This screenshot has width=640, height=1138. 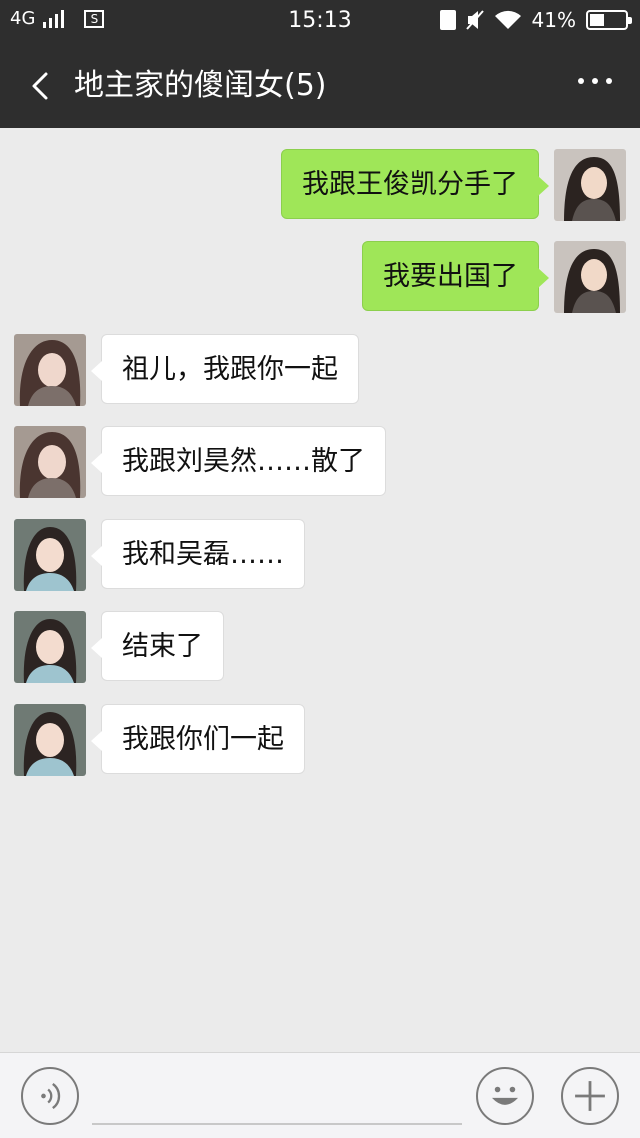 What do you see at coordinates (320, 277) in the screenshot?
I see `message-row: 我要出国了` at bounding box center [320, 277].